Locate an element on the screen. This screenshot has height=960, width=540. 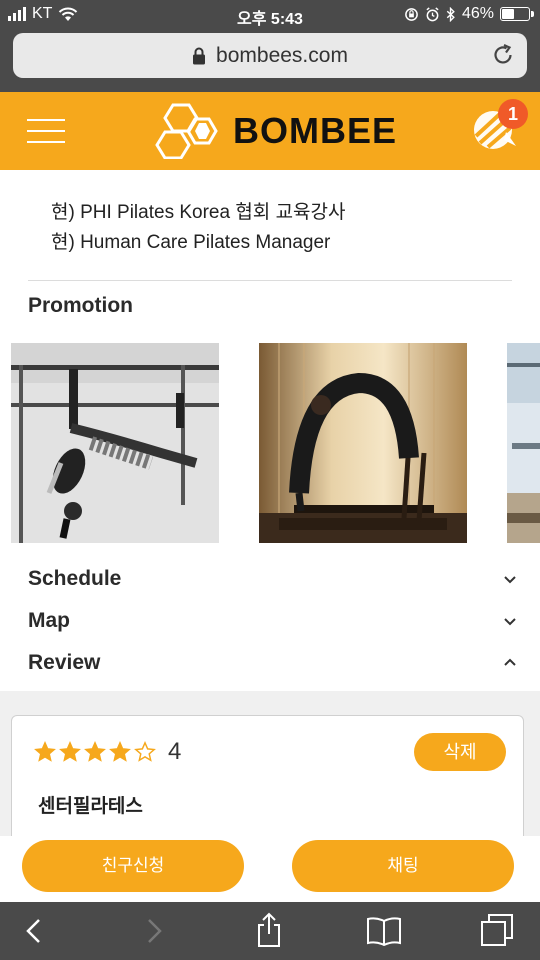
lock-icon is located at coordinates (199, 55).